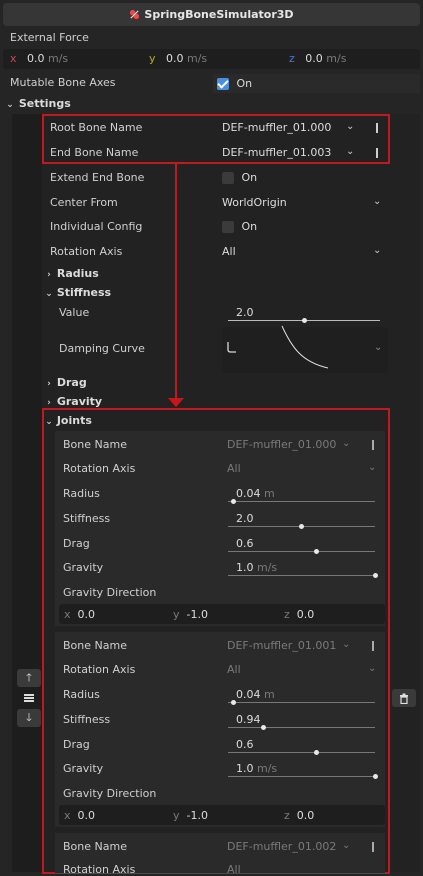  Describe the element at coordinates (317, 58) in the screenshot. I see `external-force-z-field: z 0.0 m/s` at that location.